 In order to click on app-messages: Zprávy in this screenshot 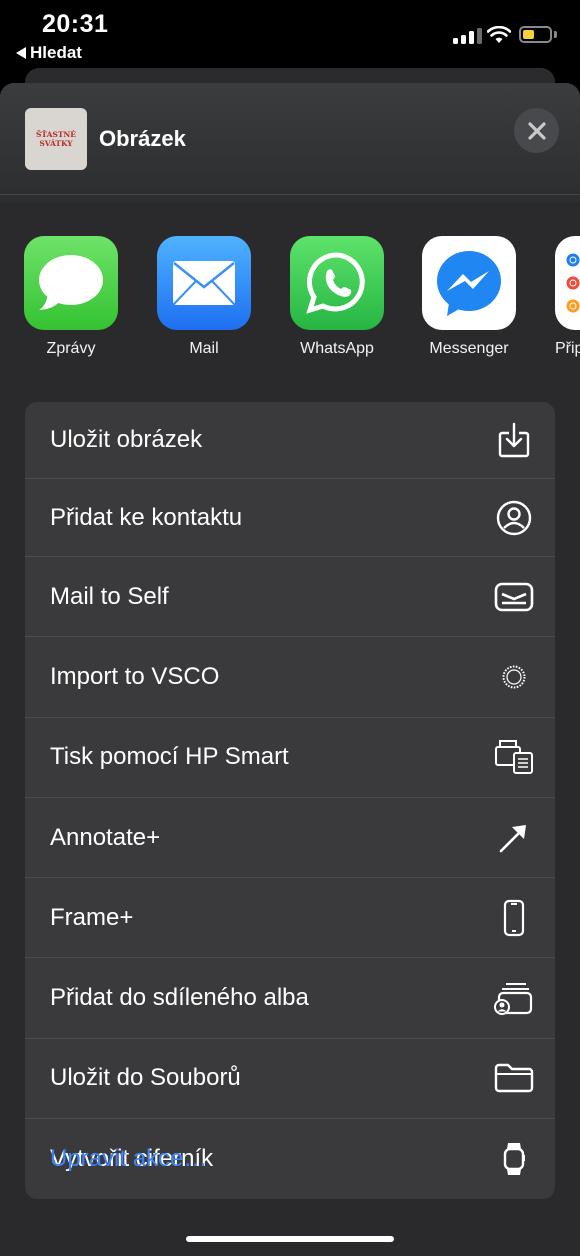, I will do `click(71, 297)`.